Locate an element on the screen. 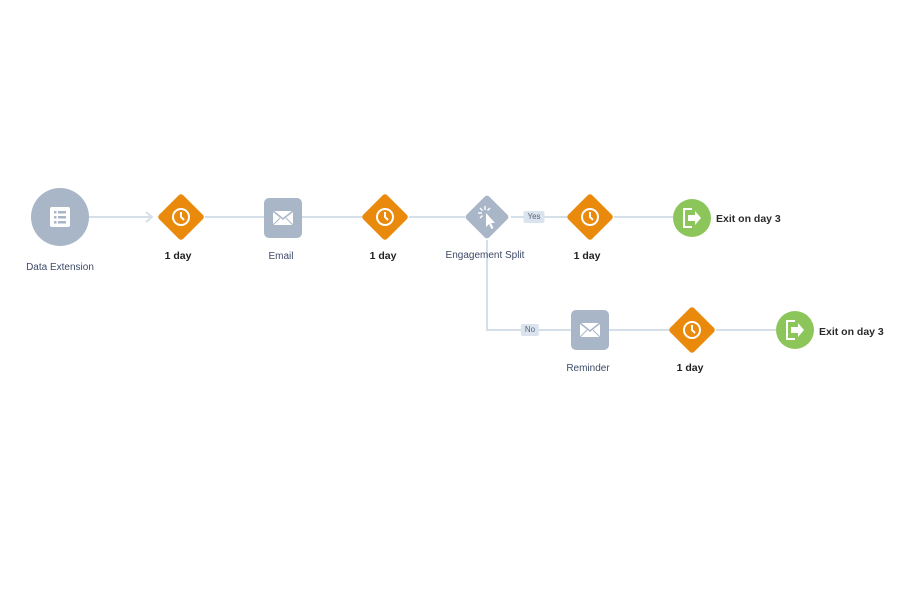  node-data-extension is located at coordinates (60, 217).